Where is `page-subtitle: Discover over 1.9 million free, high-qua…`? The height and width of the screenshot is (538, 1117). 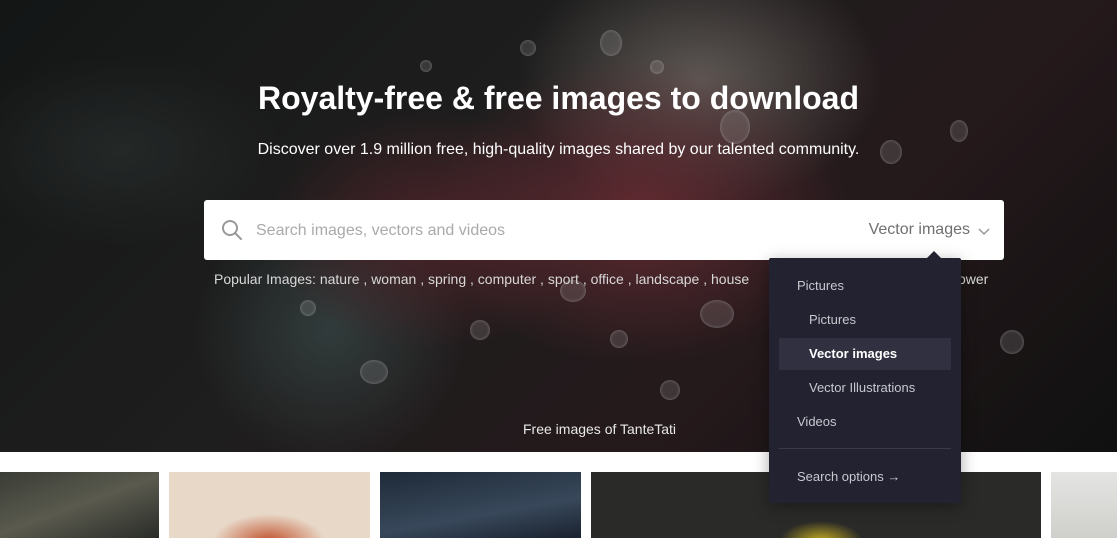
page-subtitle: Discover over 1.9 million free, high-qua… is located at coordinates (558, 149).